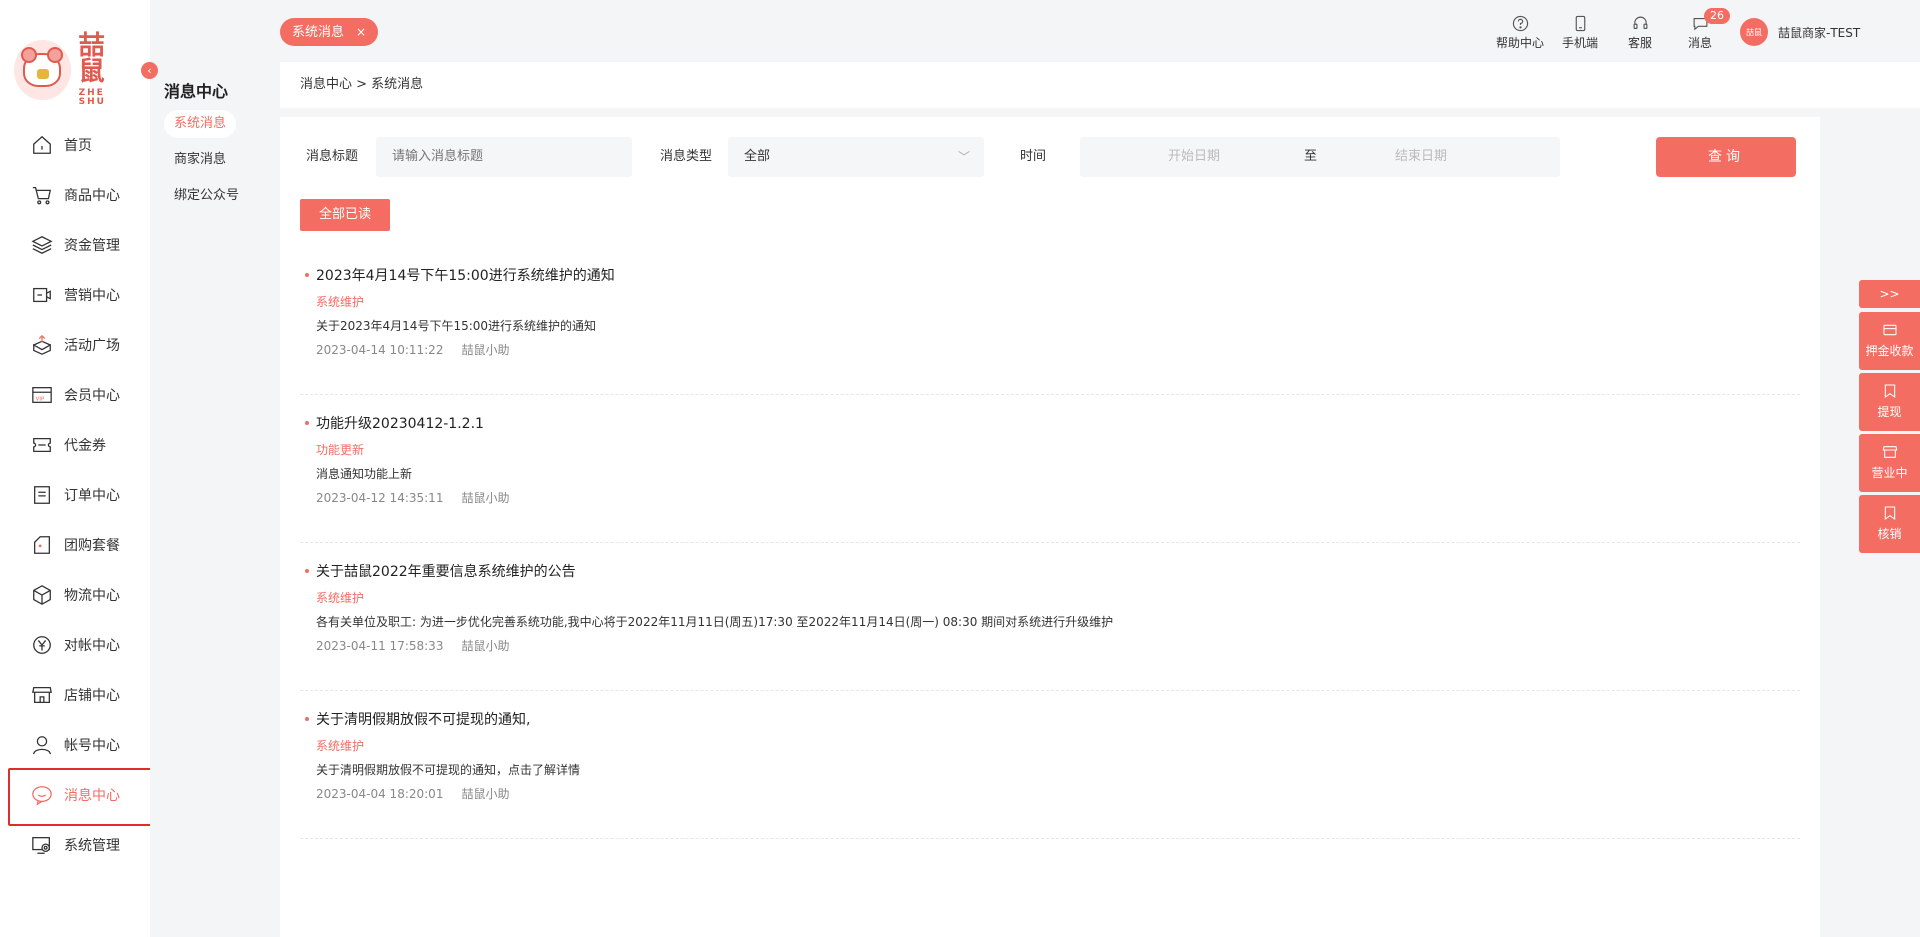 This screenshot has height=937, width=1920. Describe the element at coordinates (92, 296) in the screenshot. I see `nav-label: 营销中心` at that location.